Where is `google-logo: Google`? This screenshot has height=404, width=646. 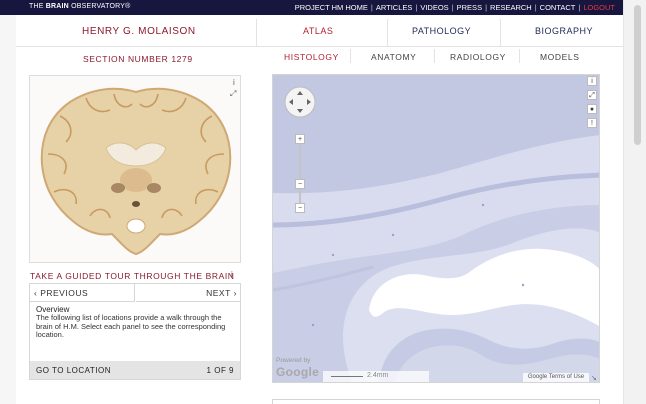 google-logo: Google is located at coordinates (298, 372).